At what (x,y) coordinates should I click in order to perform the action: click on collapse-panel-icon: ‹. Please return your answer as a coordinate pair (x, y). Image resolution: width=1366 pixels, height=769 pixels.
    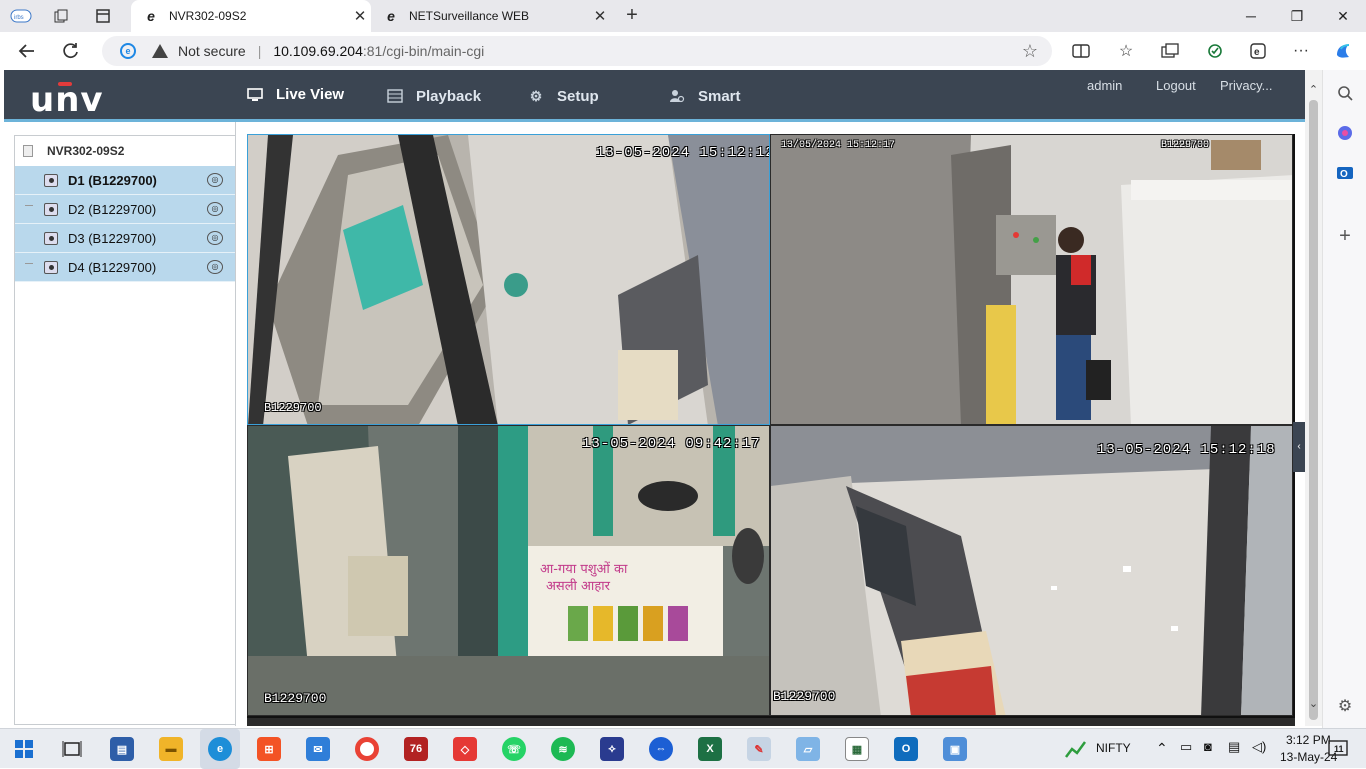
    Looking at the image, I should click on (1299, 447).